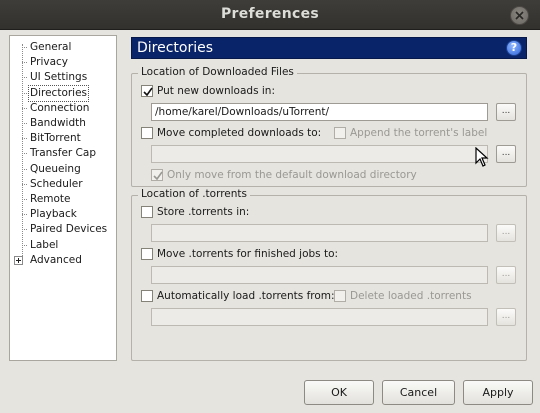  I want to click on delete-loaded-label: Delete loaded .torrents, so click(411, 296).